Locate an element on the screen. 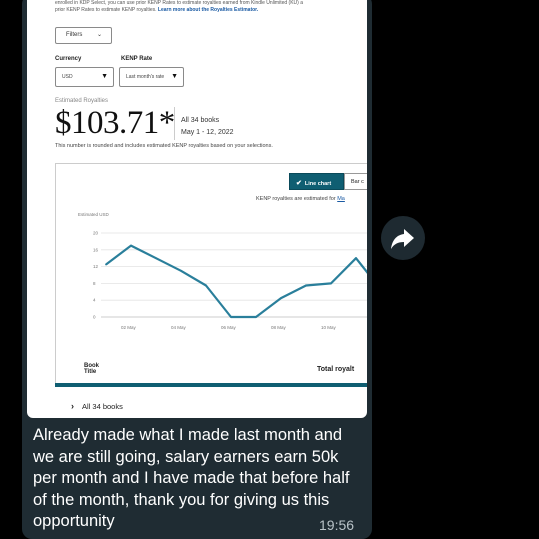  forward-button is located at coordinates (403, 238).